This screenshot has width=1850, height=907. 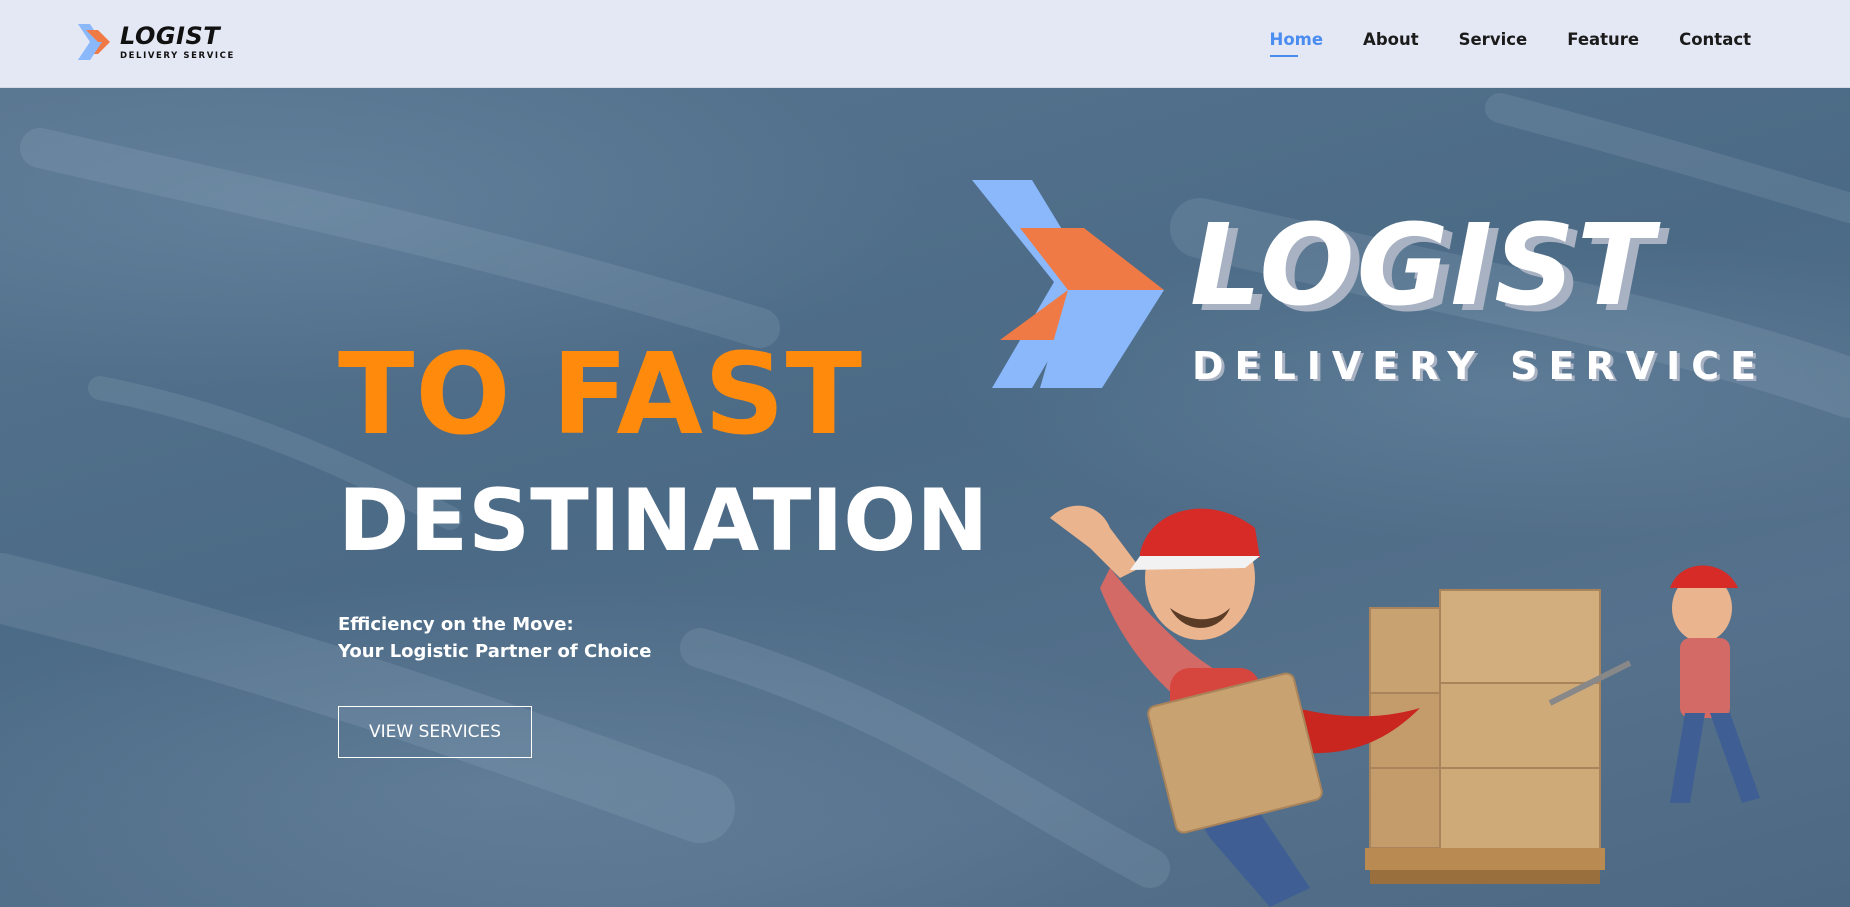 I want to click on view-services-button: VIEW SERVICES, so click(x=435, y=732).